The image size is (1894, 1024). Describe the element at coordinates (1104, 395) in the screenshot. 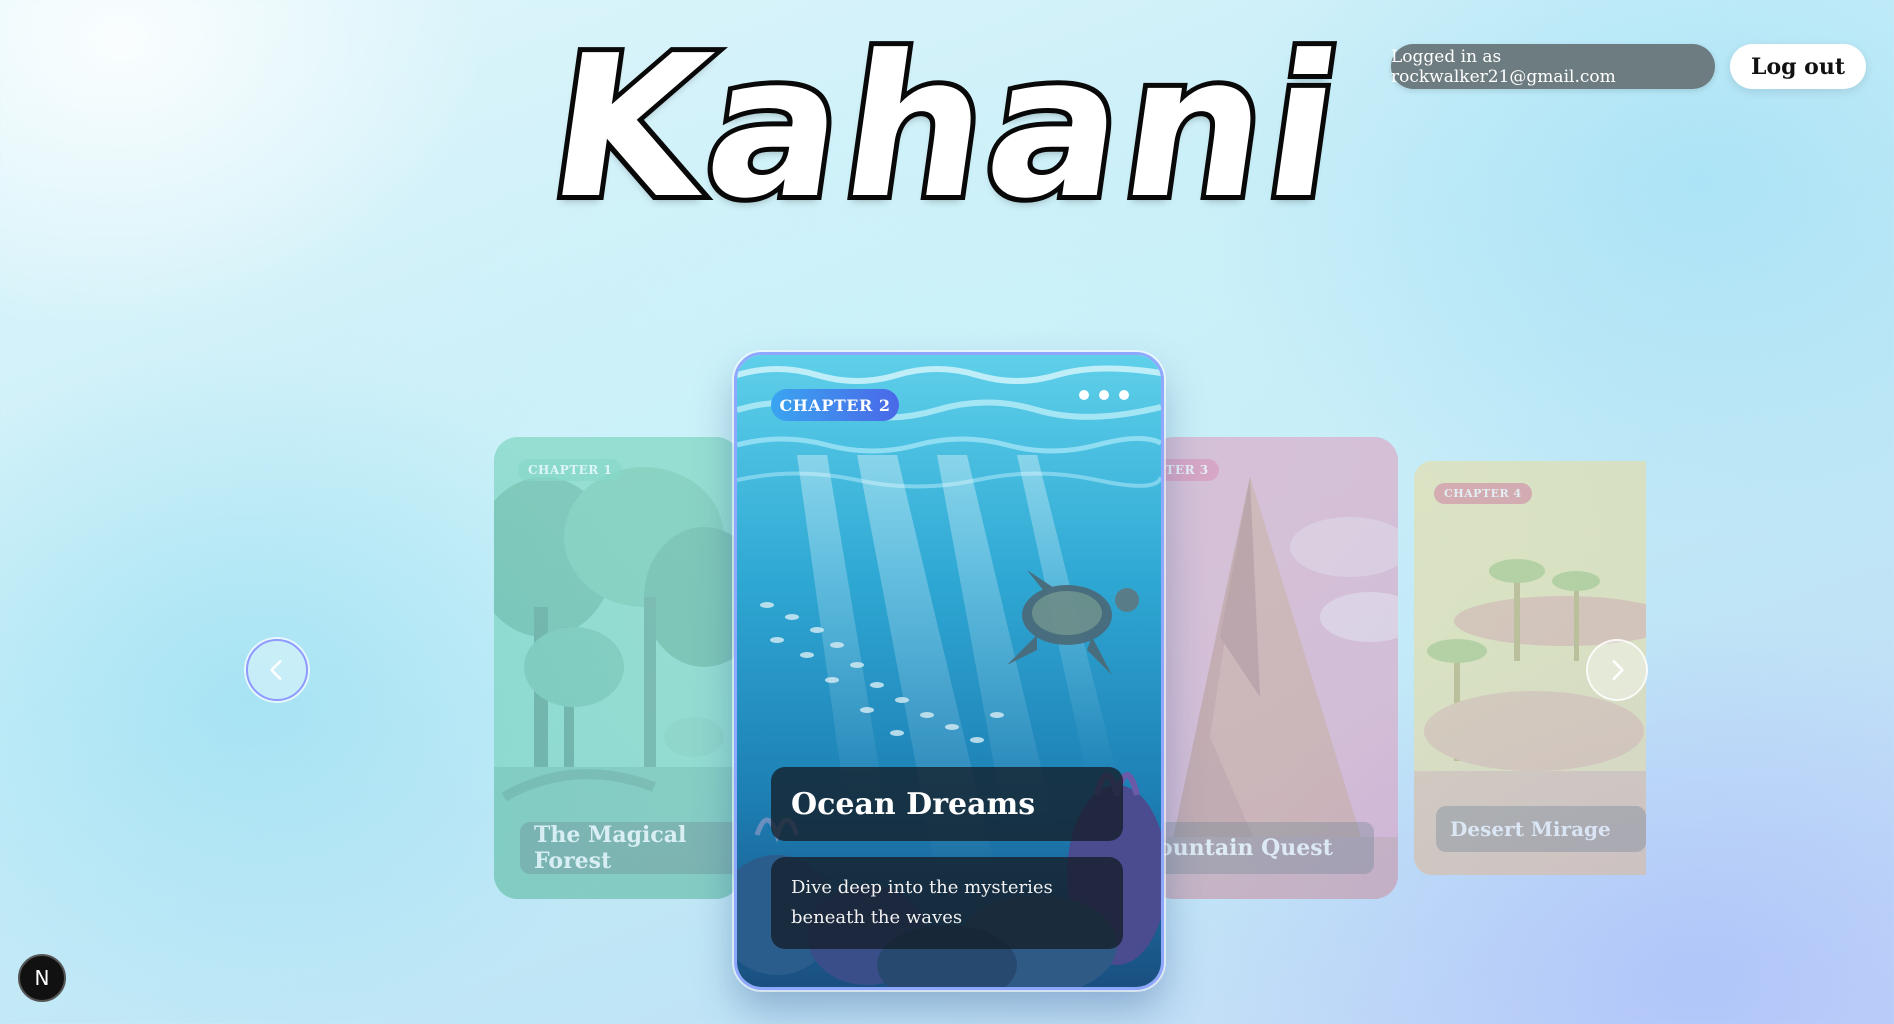

I see `more-dots-icon` at that location.